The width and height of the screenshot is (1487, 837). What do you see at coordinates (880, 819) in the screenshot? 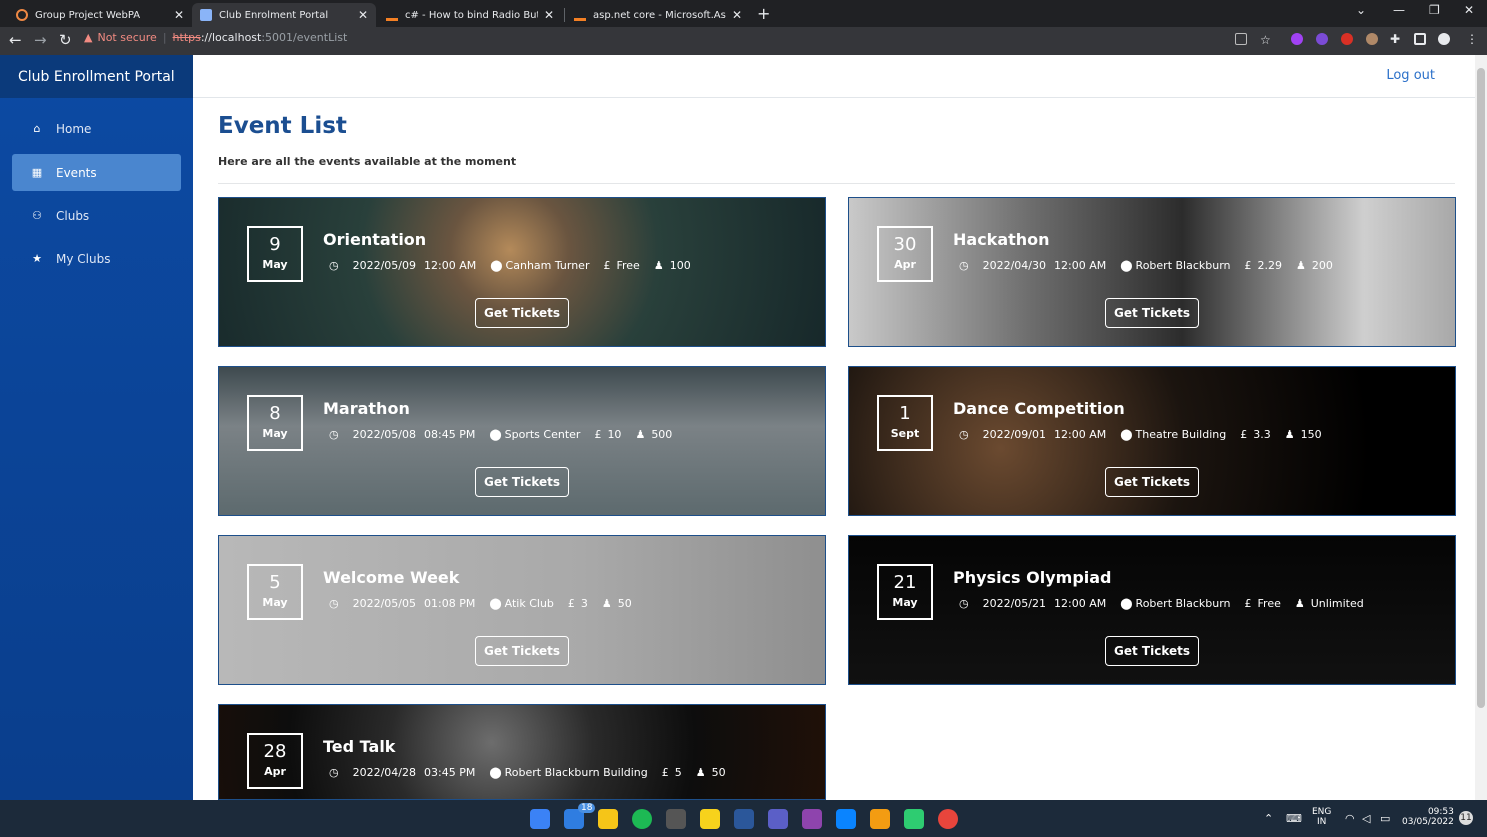
I see `sublime-icon` at bounding box center [880, 819].